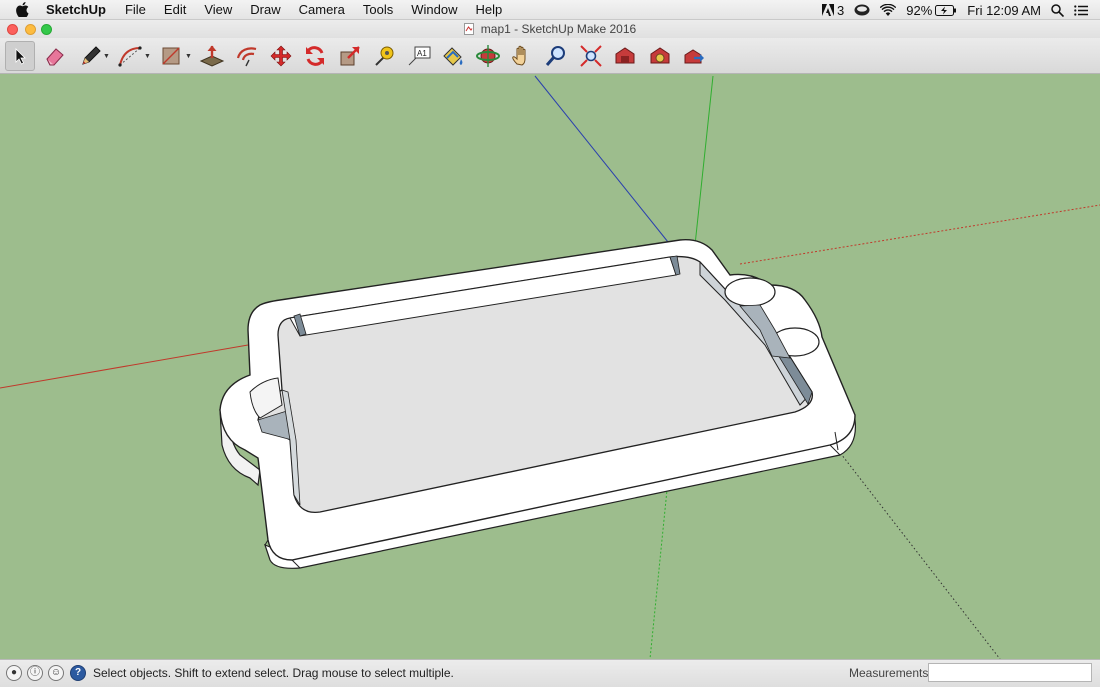 The height and width of the screenshot is (687, 1100). I want to click on pencil-icon, so click(91, 55).